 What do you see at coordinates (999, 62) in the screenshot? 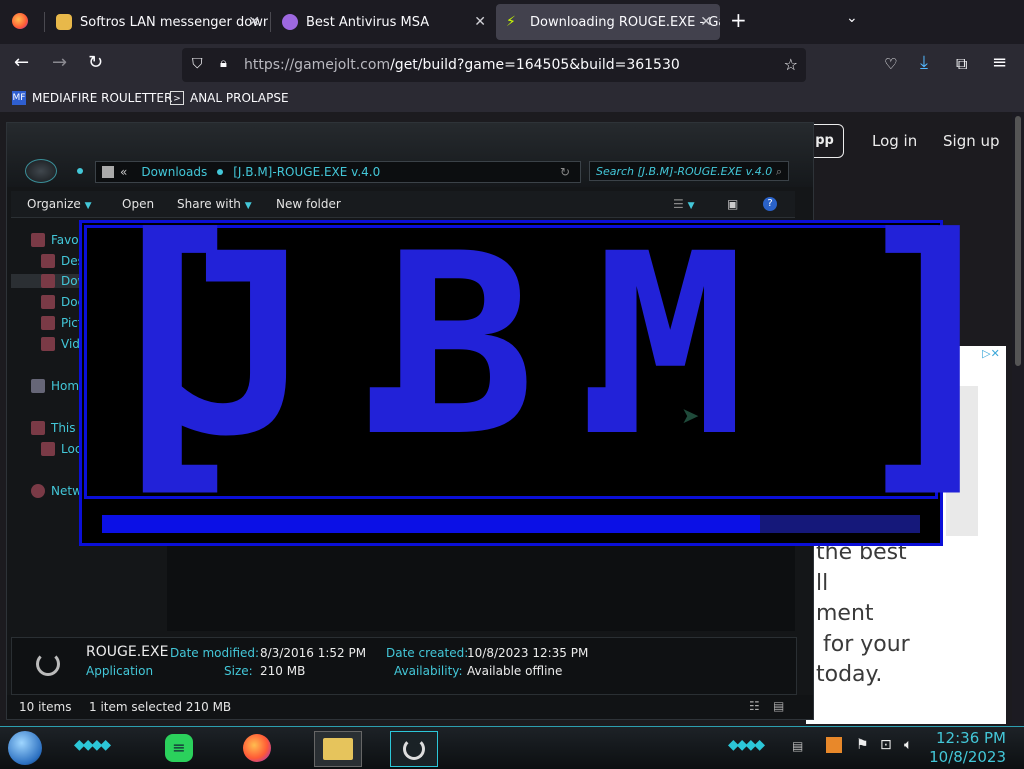
I see `menu-icon: ≡` at bounding box center [999, 62].